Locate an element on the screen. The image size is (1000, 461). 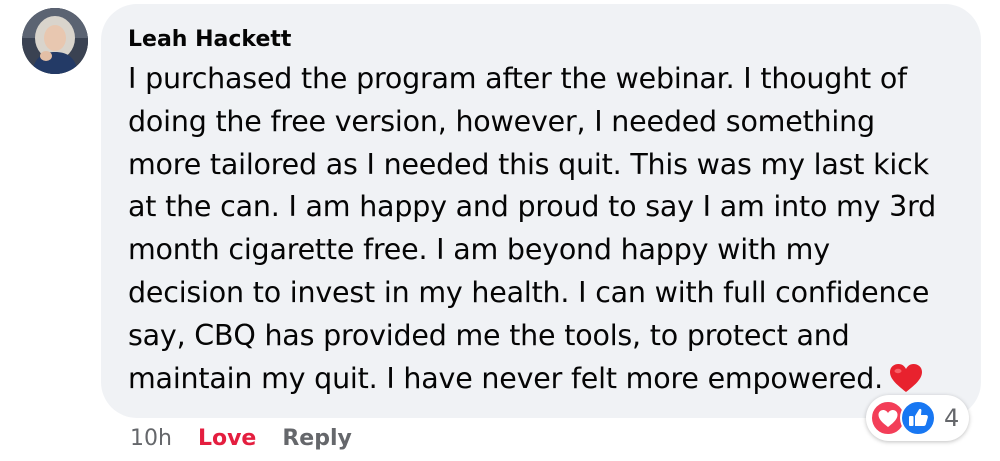
reactions-summary: 4 is located at coordinates (918, 418).